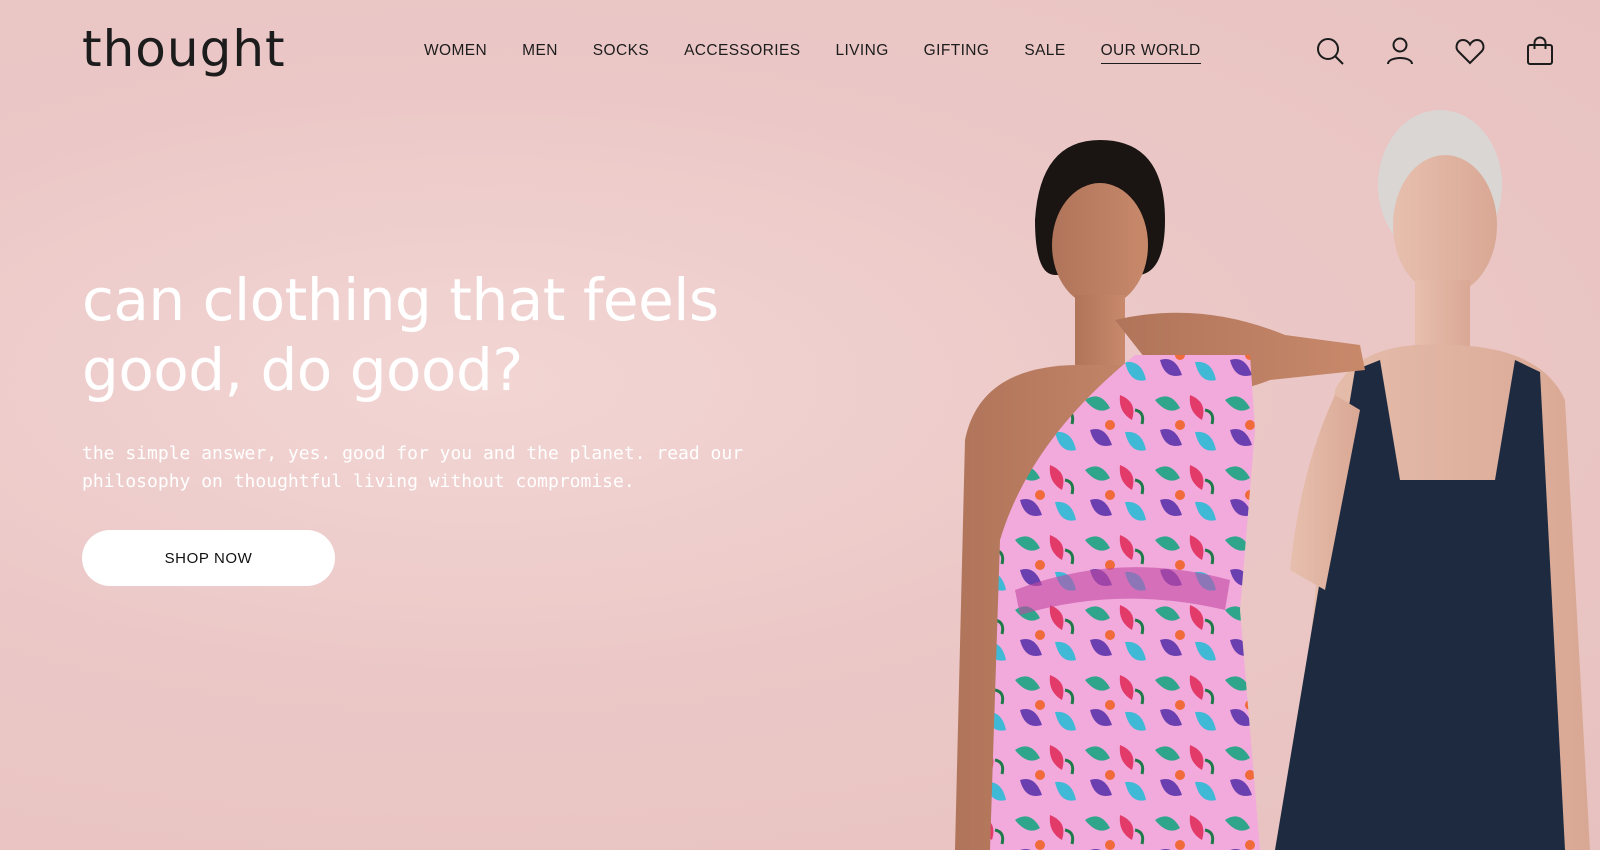 The image size is (1600, 850). What do you see at coordinates (1150, 53) in the screenshot?
I see `nav-item-our-world: OUR WORLD` at bounding box center [1150, 53].